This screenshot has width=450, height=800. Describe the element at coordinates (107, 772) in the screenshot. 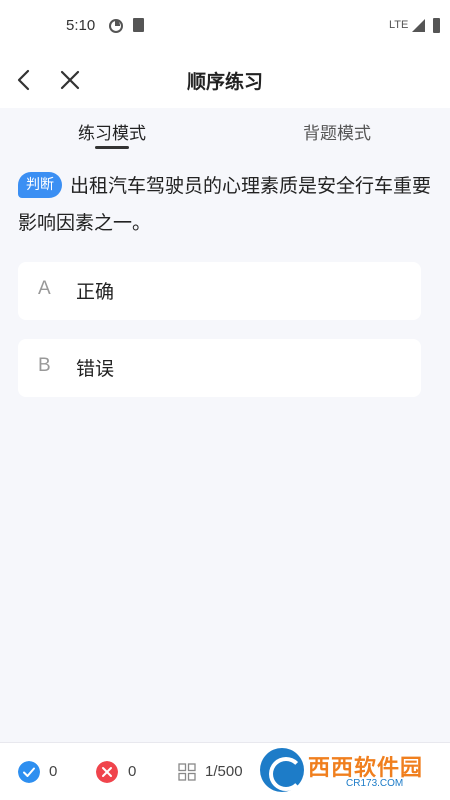

I see `wrong-circle-icon` at that location.